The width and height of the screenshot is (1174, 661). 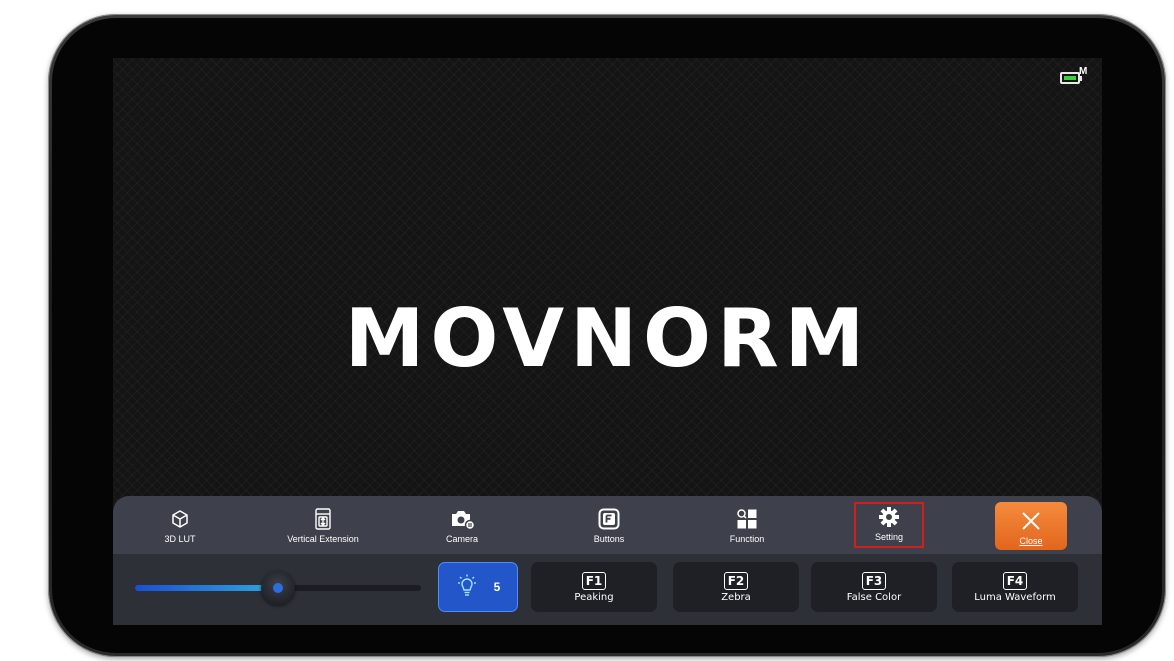 I want to click on toolbar-label: Close, so click(x=1031, y=541).